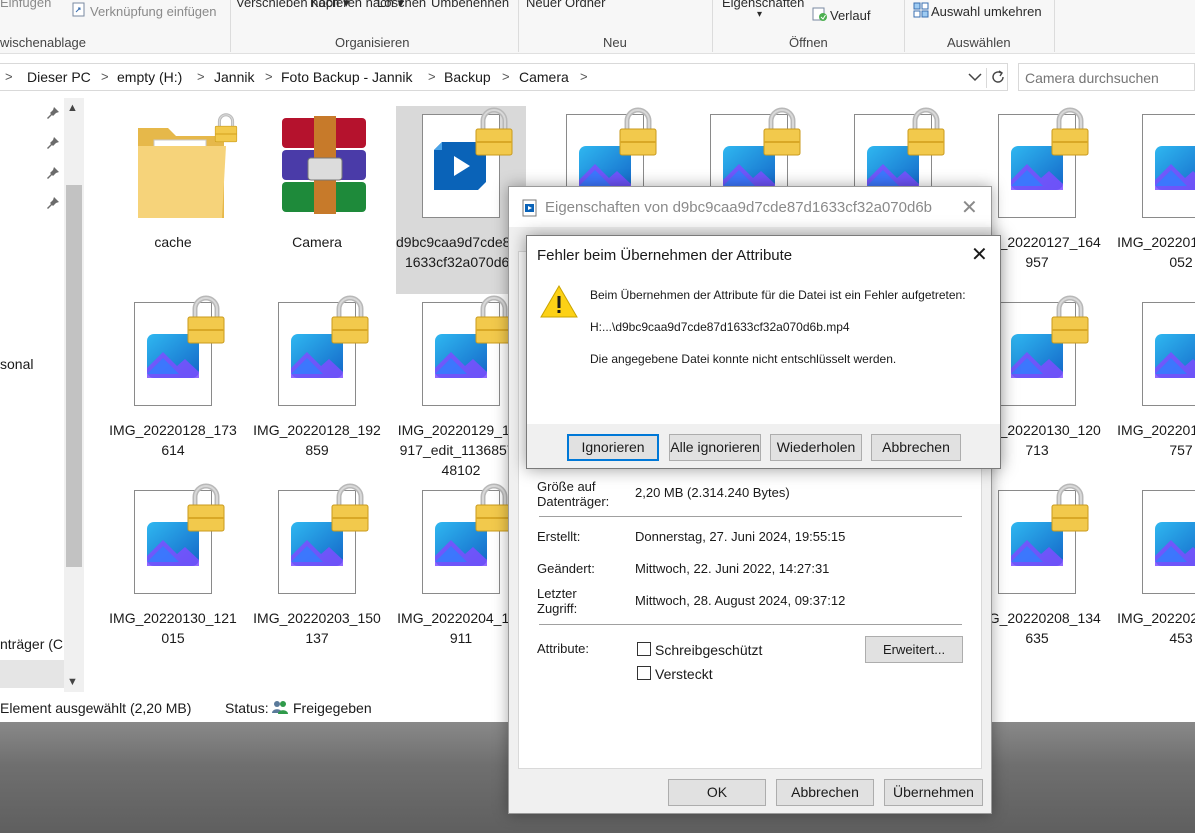  I want to click on status-label: Status:, so click(247, 708).